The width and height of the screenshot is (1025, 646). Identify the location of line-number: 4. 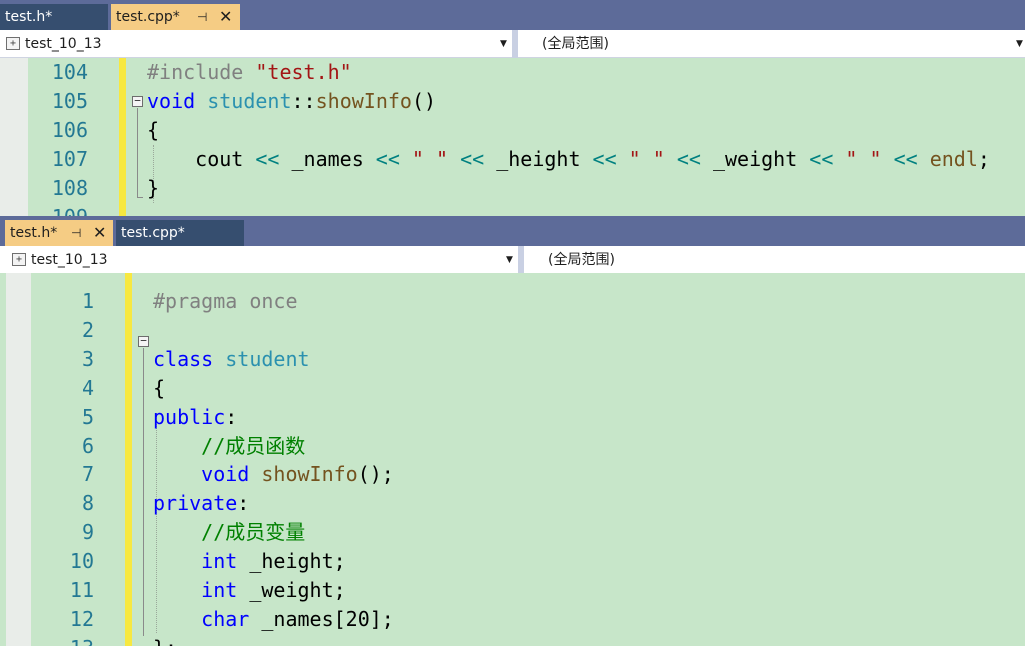
(87, 387).